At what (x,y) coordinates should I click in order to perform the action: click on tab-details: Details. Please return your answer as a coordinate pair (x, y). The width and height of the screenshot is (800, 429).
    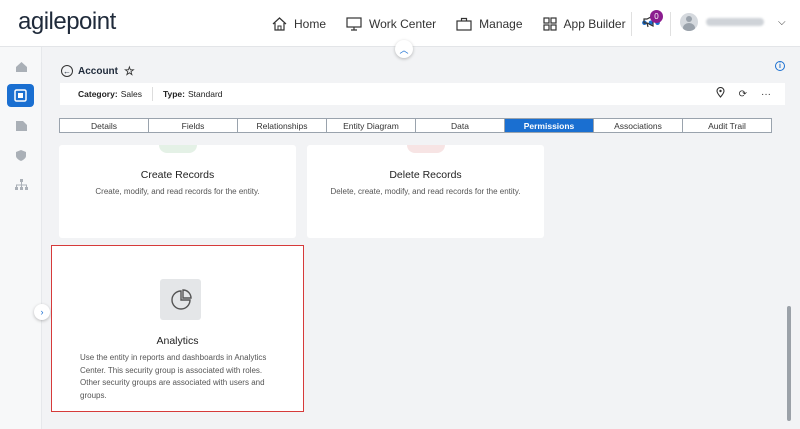
    Looking at the image, I should click on (104, 125).